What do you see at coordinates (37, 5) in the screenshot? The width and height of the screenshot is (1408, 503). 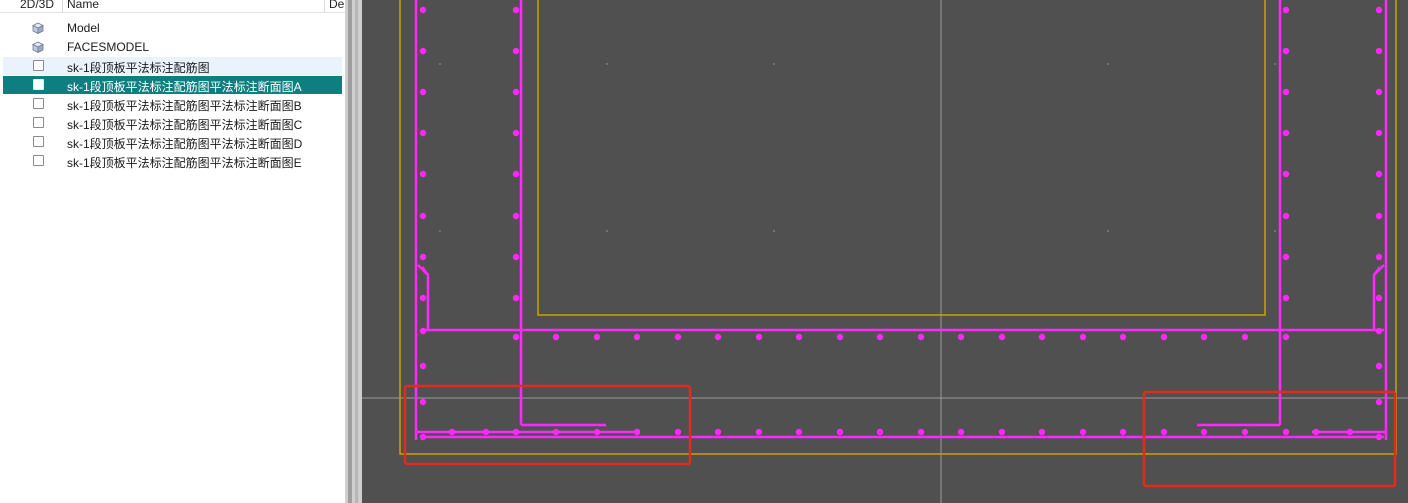 I see `column-2d3d: 2D/3D` at bounding box center [37, 5].